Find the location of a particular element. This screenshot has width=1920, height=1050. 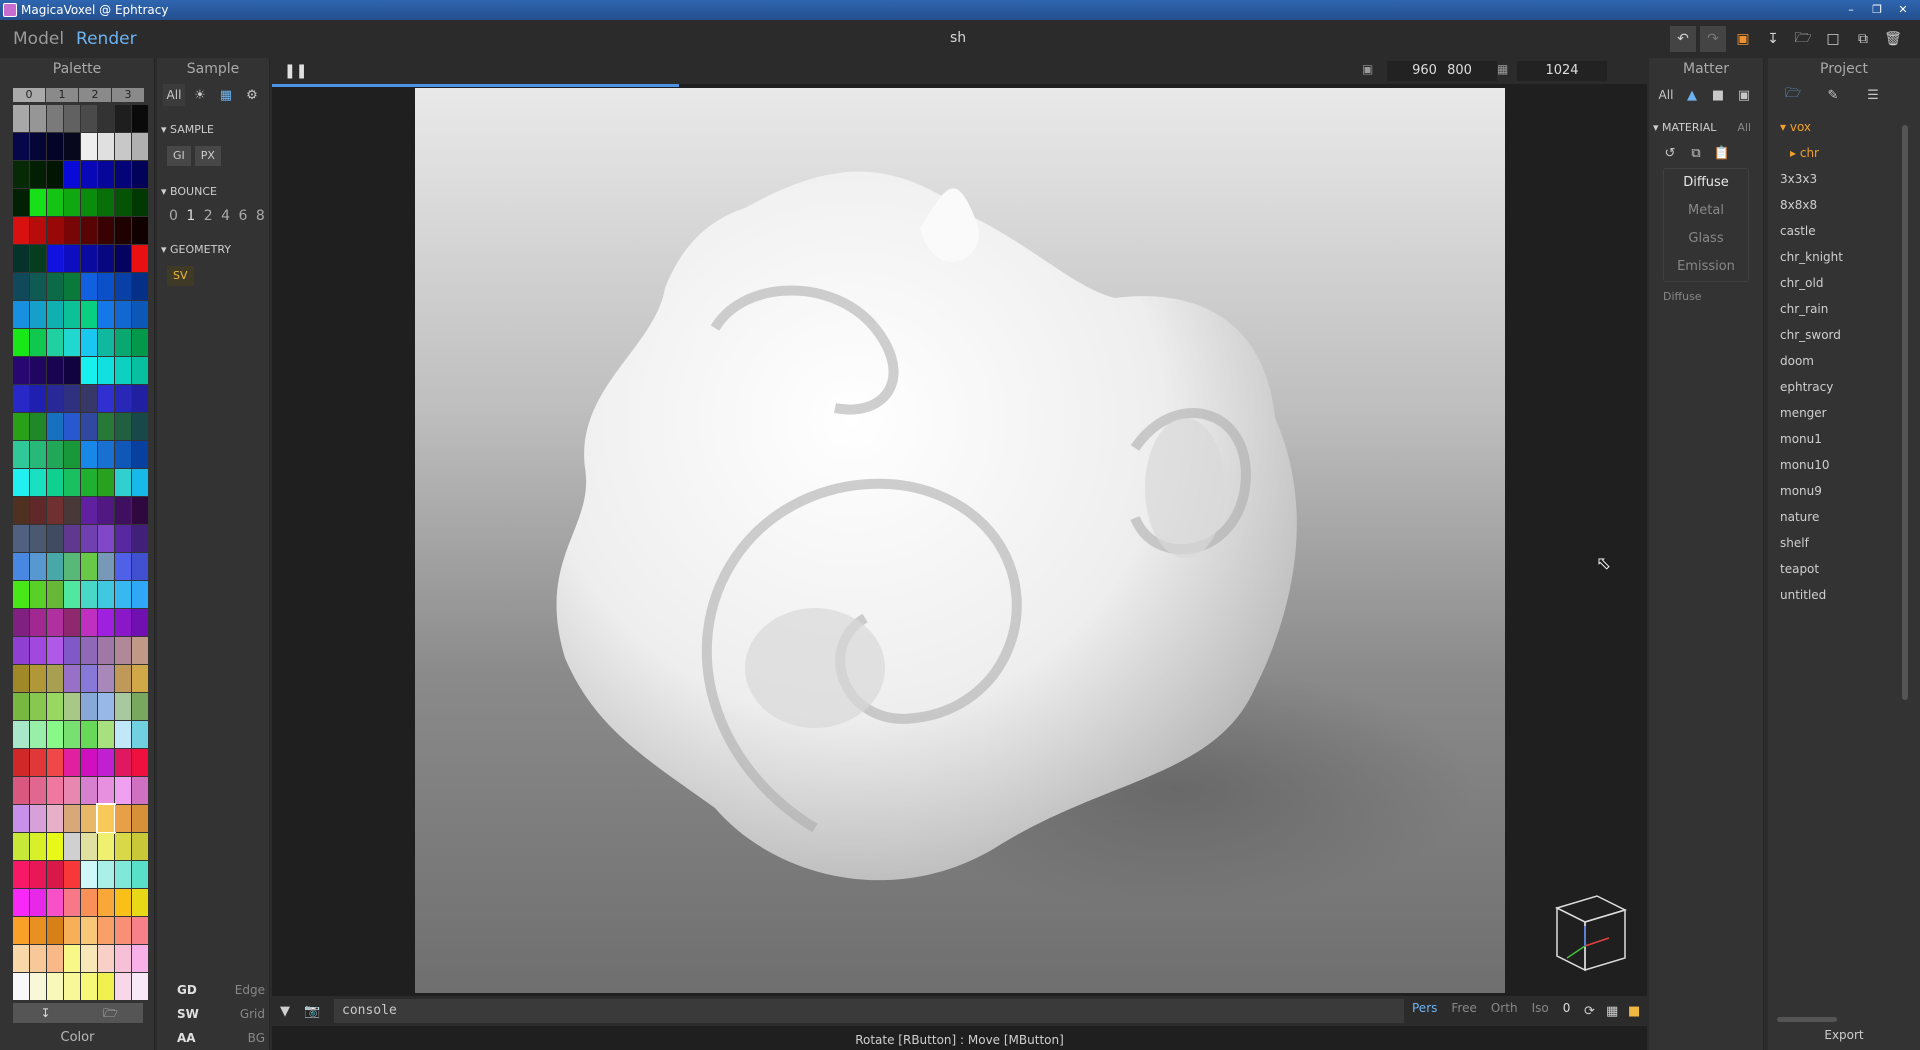

open-folder-icon: 🗁 is located at coordinates (110, 1013).